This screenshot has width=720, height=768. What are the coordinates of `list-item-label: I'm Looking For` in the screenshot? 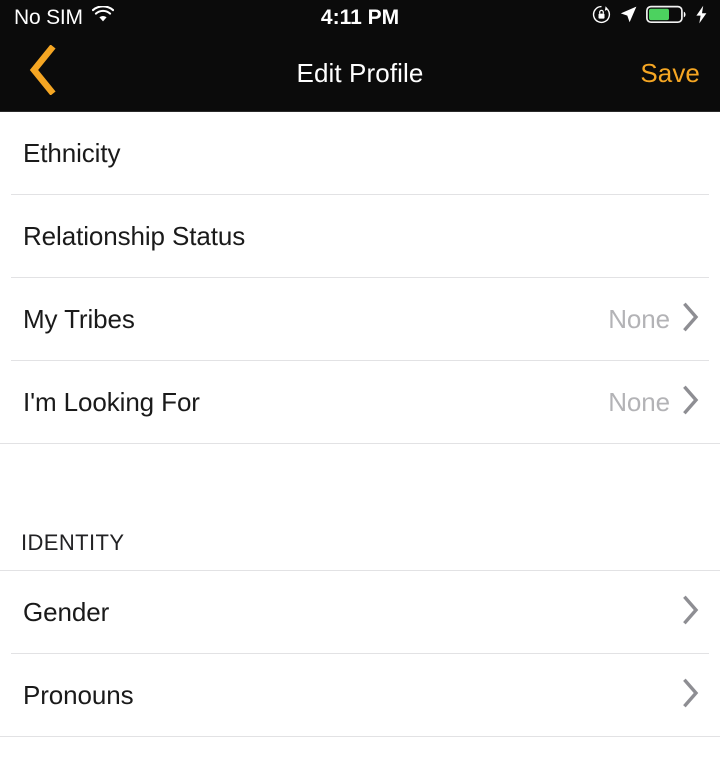 It's located at (111, 401).